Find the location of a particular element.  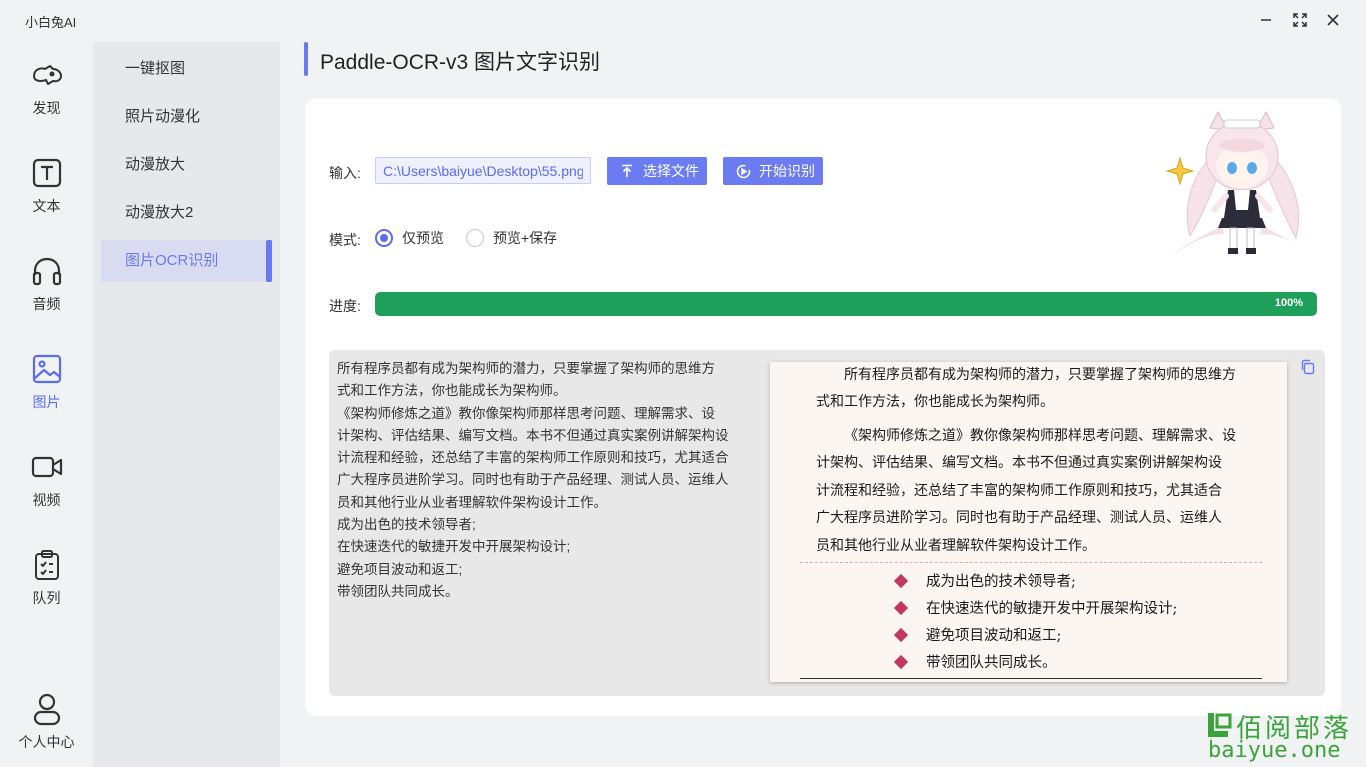

preview-bullet: 在快速迭代的敏捷开发中开展架构设计; is located at coordinates (1035, 607).